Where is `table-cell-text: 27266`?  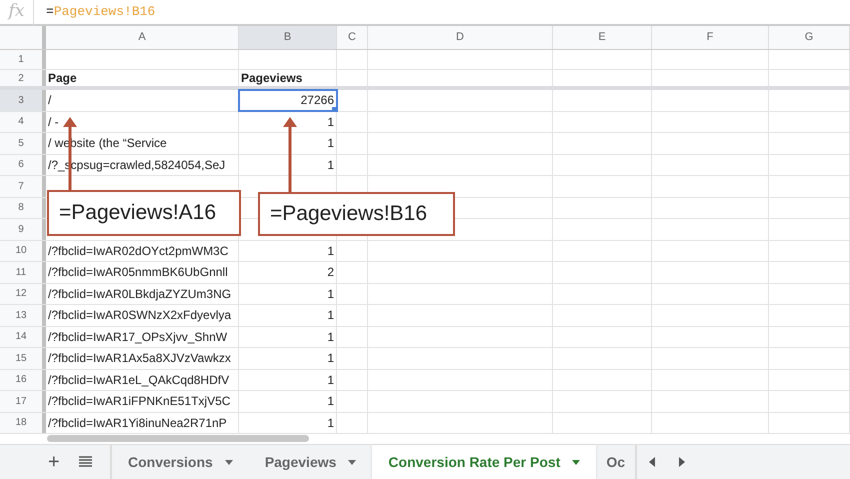 table-cell-text: 27266 is located at coordinates (317, 101).